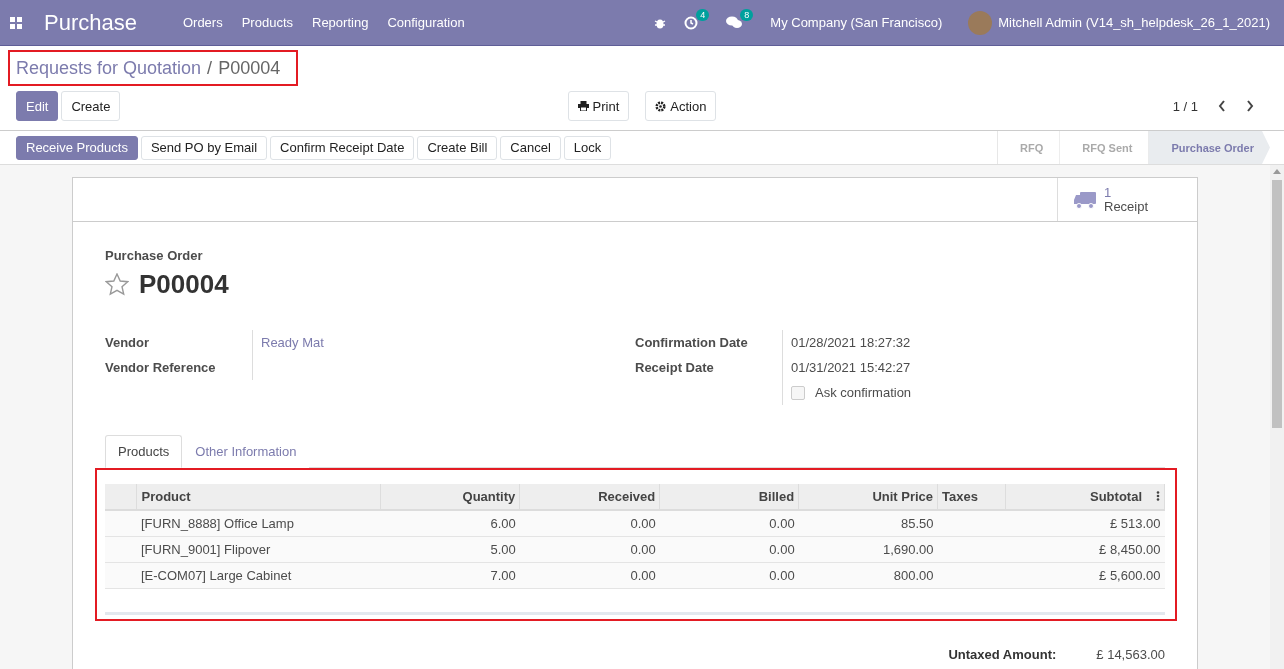  I want to click on table-cell: [FURN_8888] Office Lamp, so click(258, 523).